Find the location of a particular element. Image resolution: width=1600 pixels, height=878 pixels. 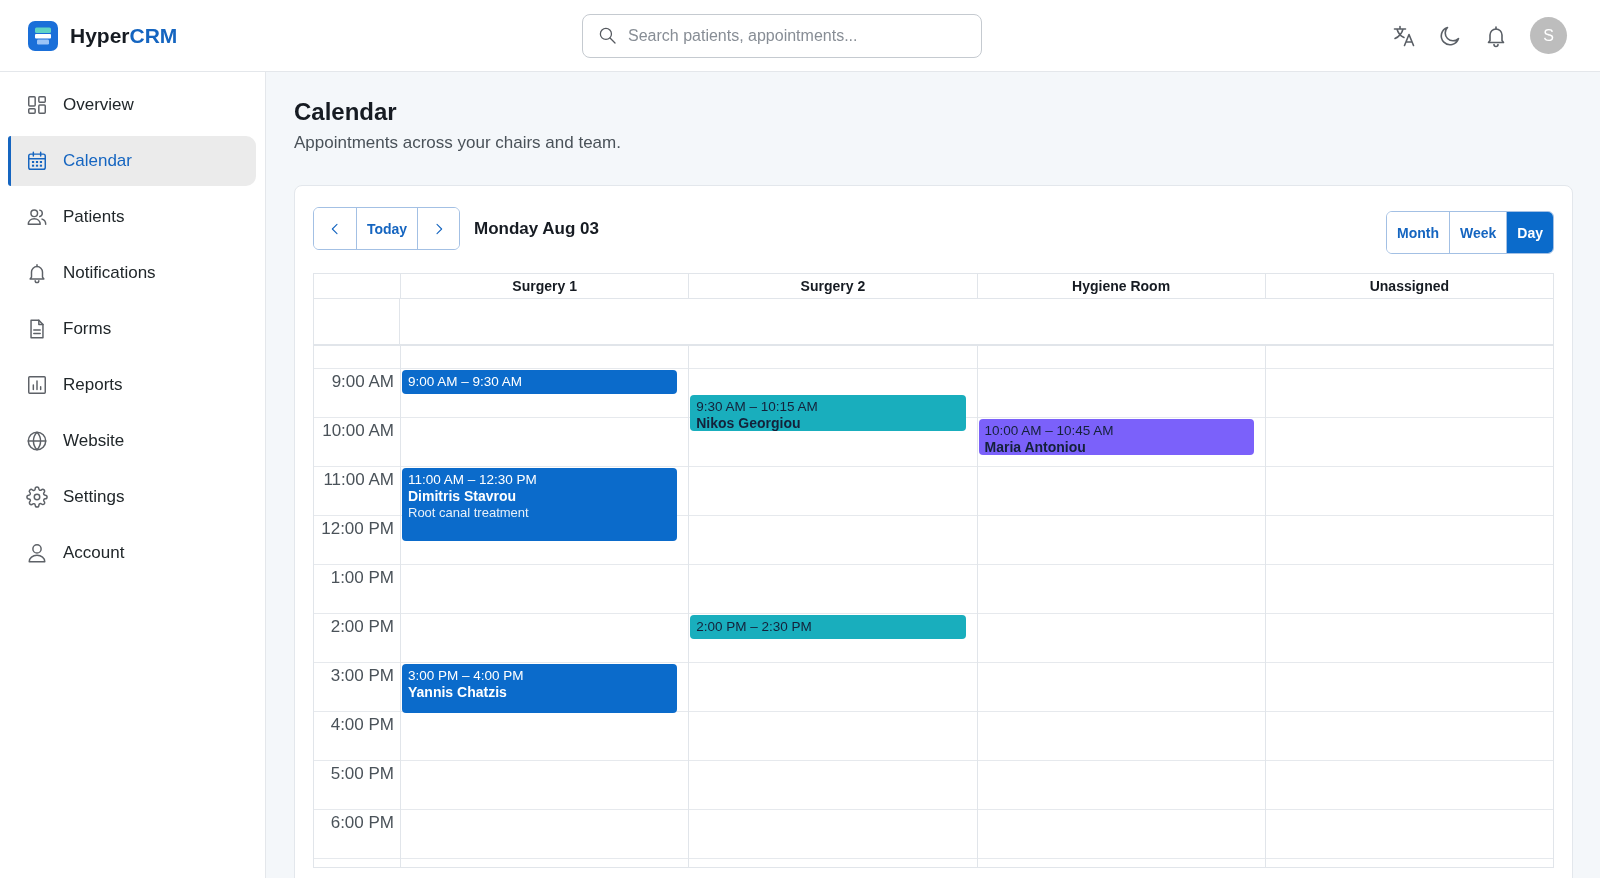

sidebar-item: Website is located at coordinates (132, 441).